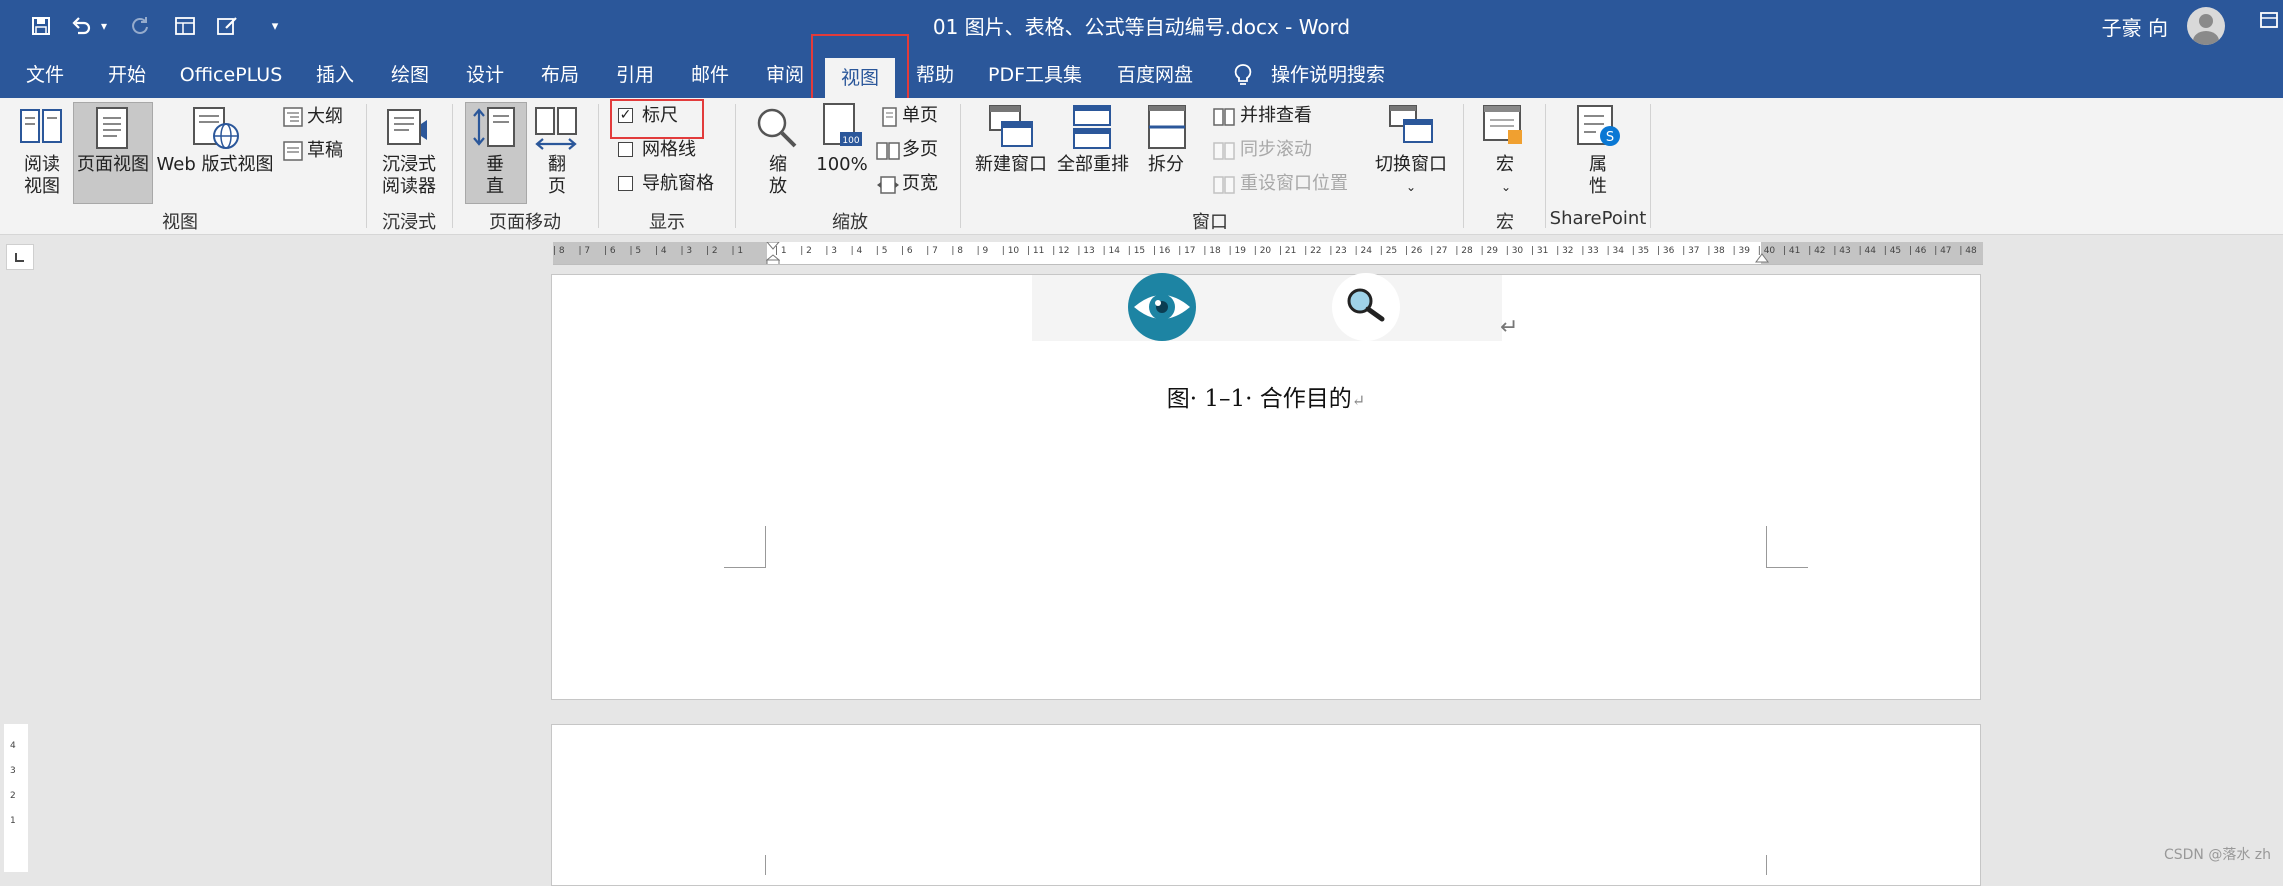 Image resolution: width=2283 pixels, height=886 pixels. I want to click on zoom-button: 缩放, so click(778, 176).